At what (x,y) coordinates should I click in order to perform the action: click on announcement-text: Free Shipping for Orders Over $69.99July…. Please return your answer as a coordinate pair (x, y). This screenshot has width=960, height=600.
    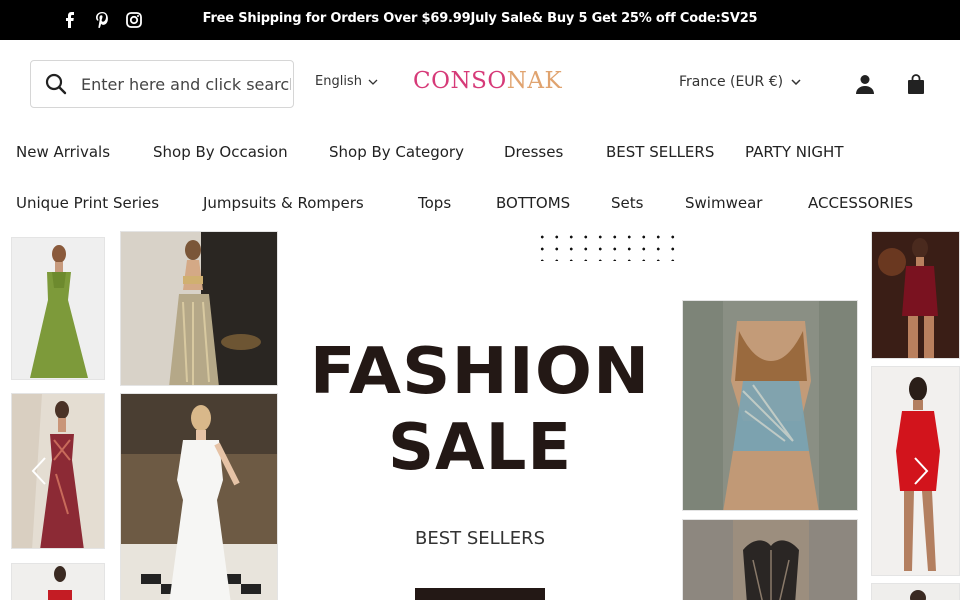
    Looking at the image, I should click on (480, 18).